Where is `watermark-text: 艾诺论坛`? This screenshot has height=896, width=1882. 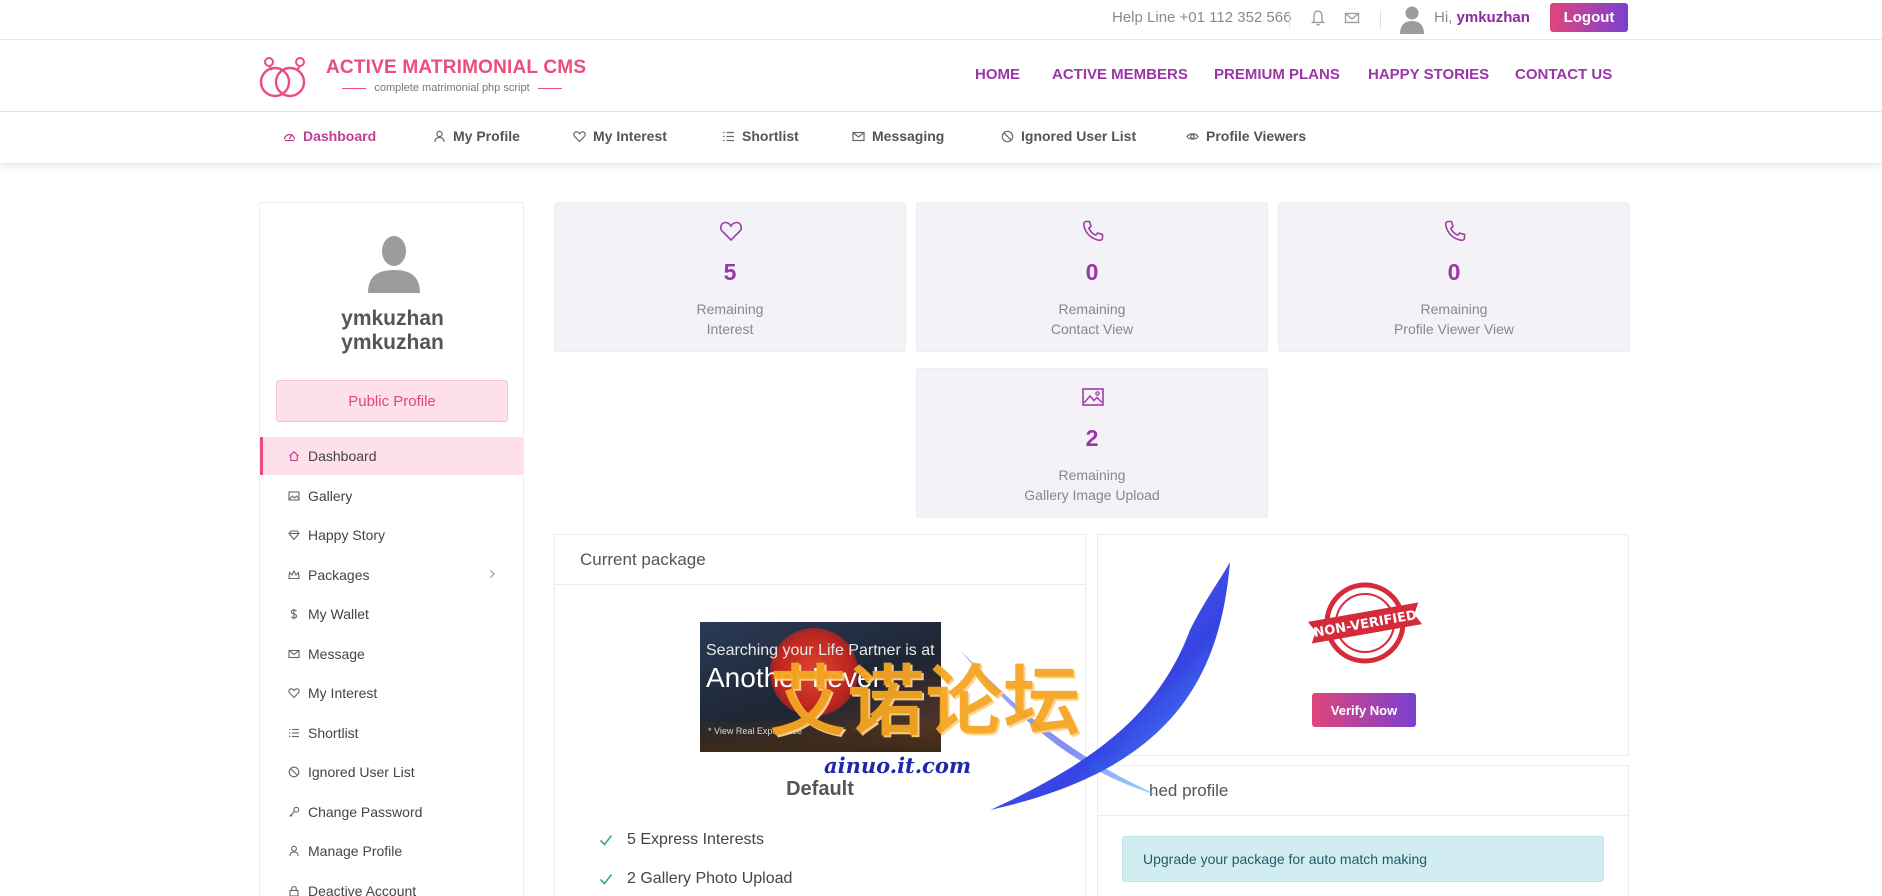
watermark-text: 艾诺论坛 is located at coordinates (926, 701).